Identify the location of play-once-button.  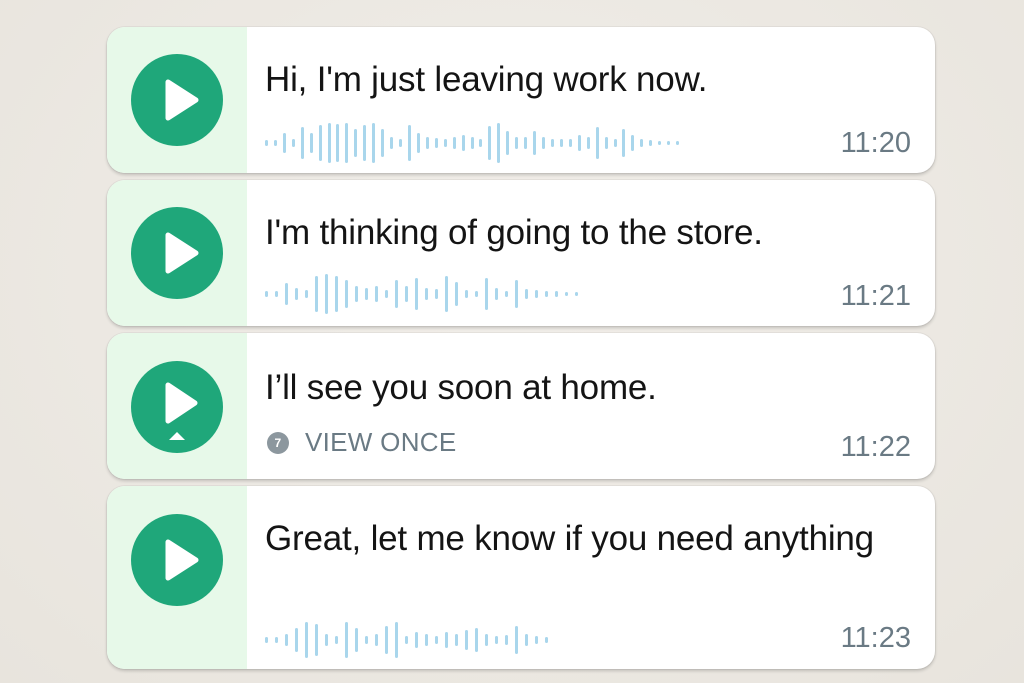
(177, 407).